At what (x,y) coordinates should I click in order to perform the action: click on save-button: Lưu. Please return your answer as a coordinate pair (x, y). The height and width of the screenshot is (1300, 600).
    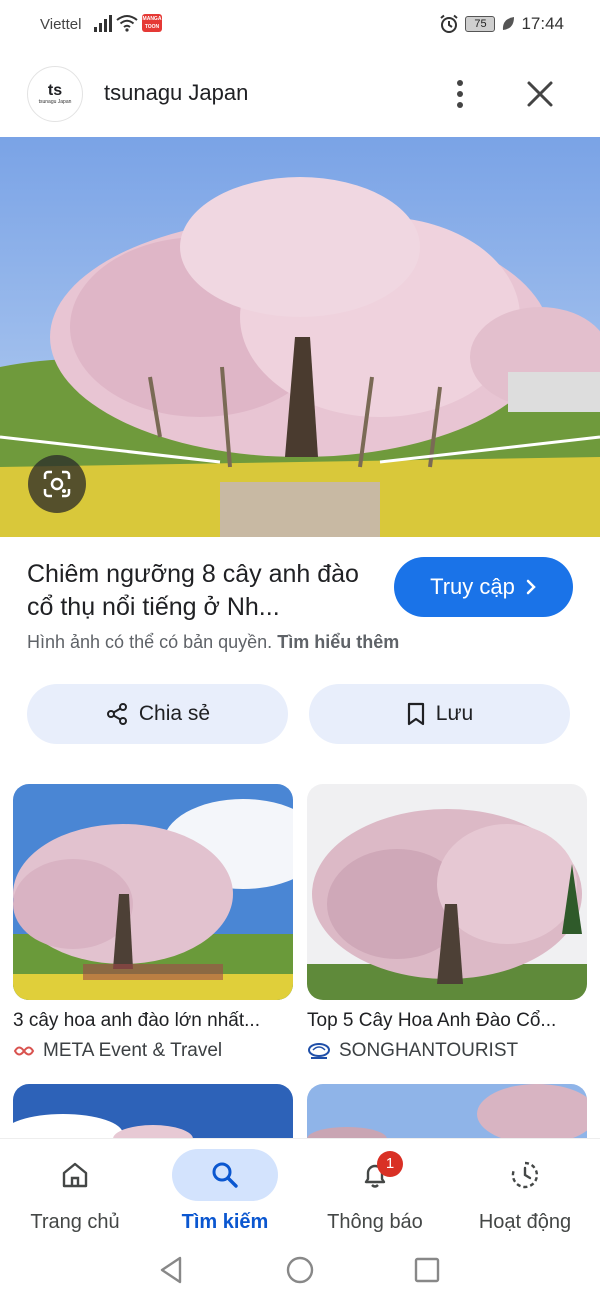
    Looking at the image, I should click on (439, 714).